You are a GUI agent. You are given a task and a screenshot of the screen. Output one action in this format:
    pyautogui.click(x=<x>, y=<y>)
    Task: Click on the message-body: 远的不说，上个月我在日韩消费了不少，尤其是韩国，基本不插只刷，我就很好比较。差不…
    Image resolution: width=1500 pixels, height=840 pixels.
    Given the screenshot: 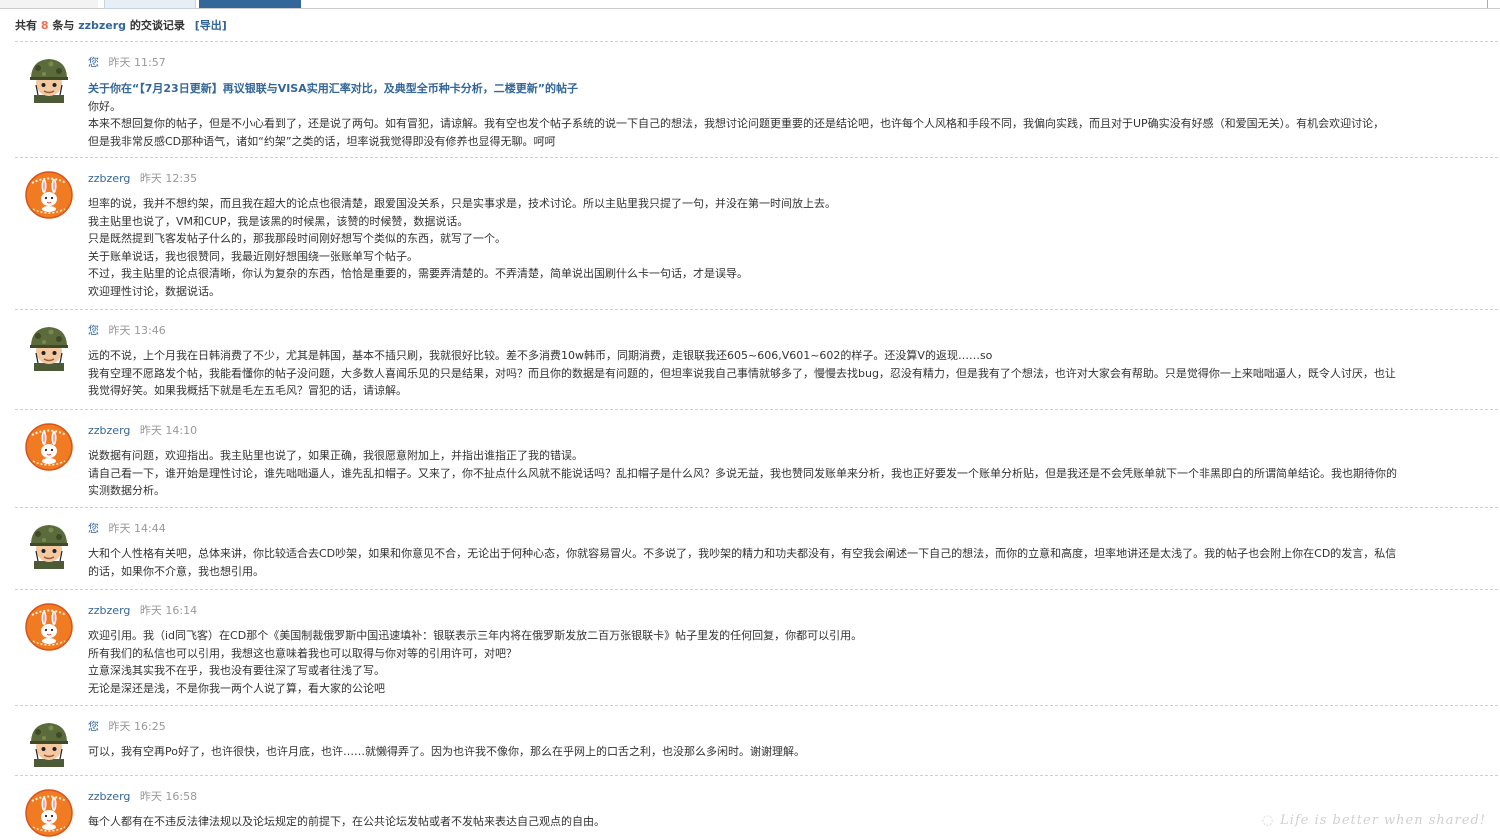 What is the action you would take?
    pyautogui.click(x=785, y=373)
    